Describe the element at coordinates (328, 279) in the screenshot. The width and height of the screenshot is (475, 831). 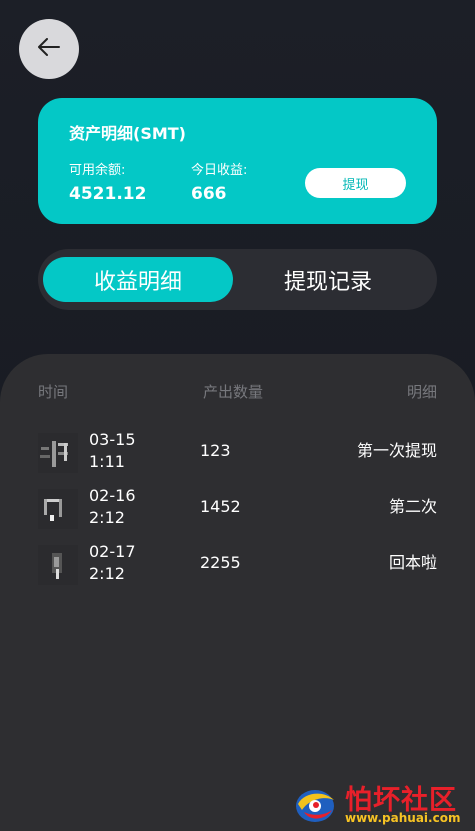
I see `tab-withdraw-records: 提现记录` at that location.